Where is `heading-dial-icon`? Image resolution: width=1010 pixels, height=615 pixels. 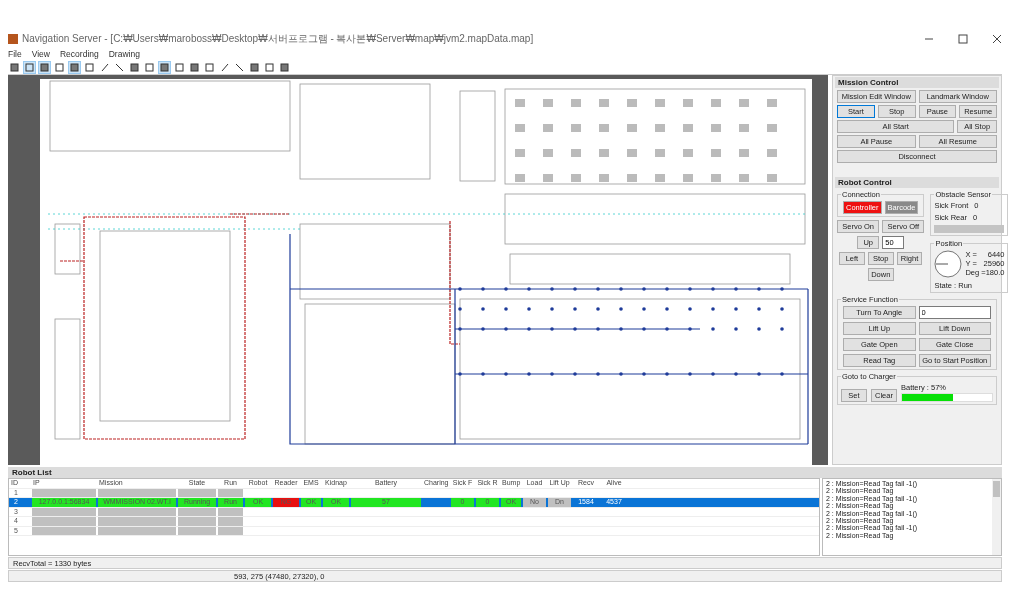
heading-dial-icon is located at coordinates (948, 264).